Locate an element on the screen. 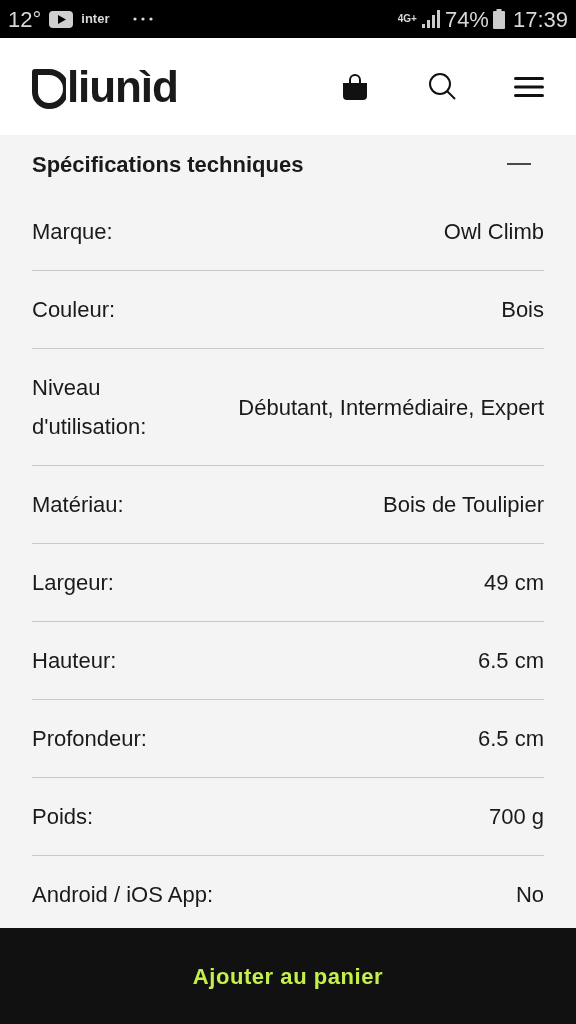 This screenshot has height=1024, width=576. spec-value: Bois de Toulipier is located at coordinates (463, 505).